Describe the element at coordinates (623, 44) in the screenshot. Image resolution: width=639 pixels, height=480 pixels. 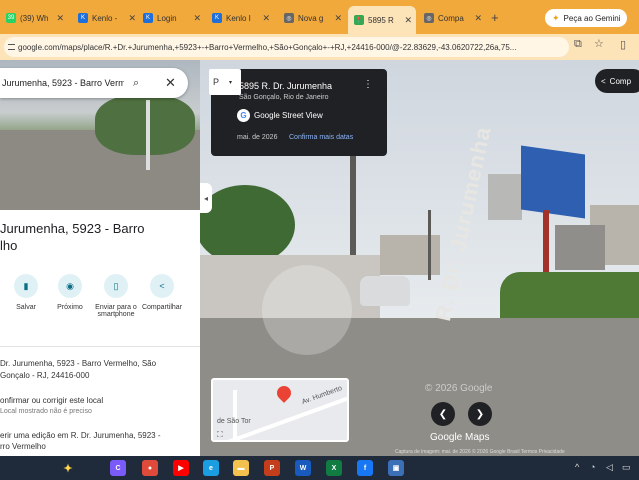
I see `profile-icon: ▯` at that location.